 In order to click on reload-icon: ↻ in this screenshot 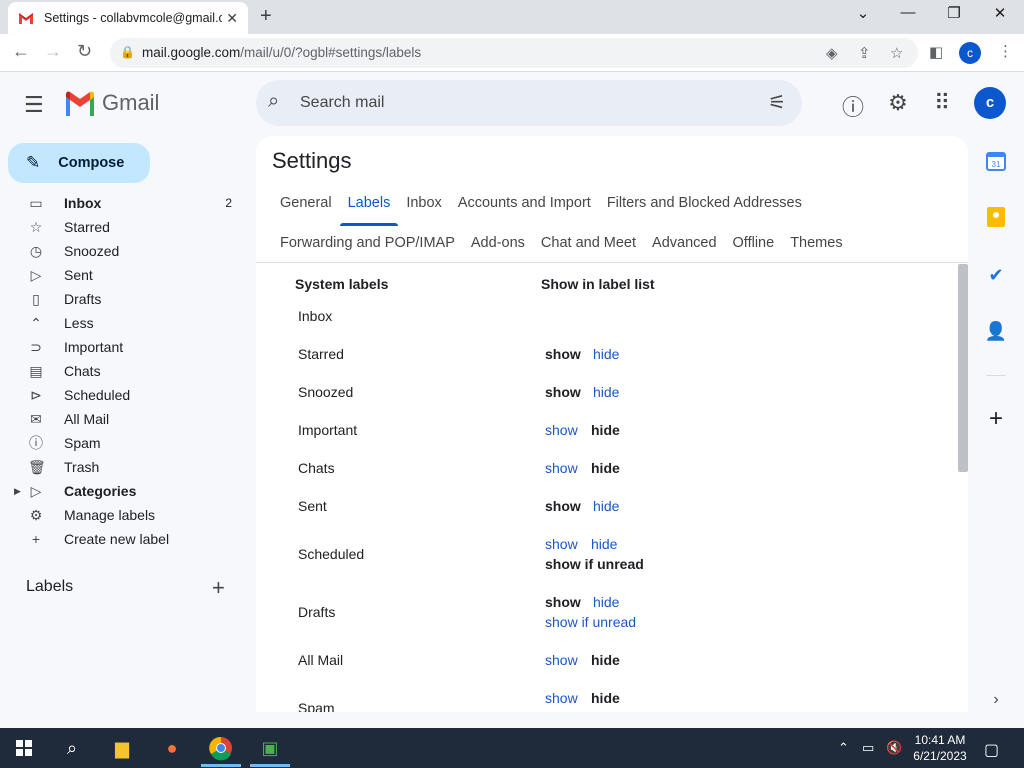, I will do `click(84, 51)`.